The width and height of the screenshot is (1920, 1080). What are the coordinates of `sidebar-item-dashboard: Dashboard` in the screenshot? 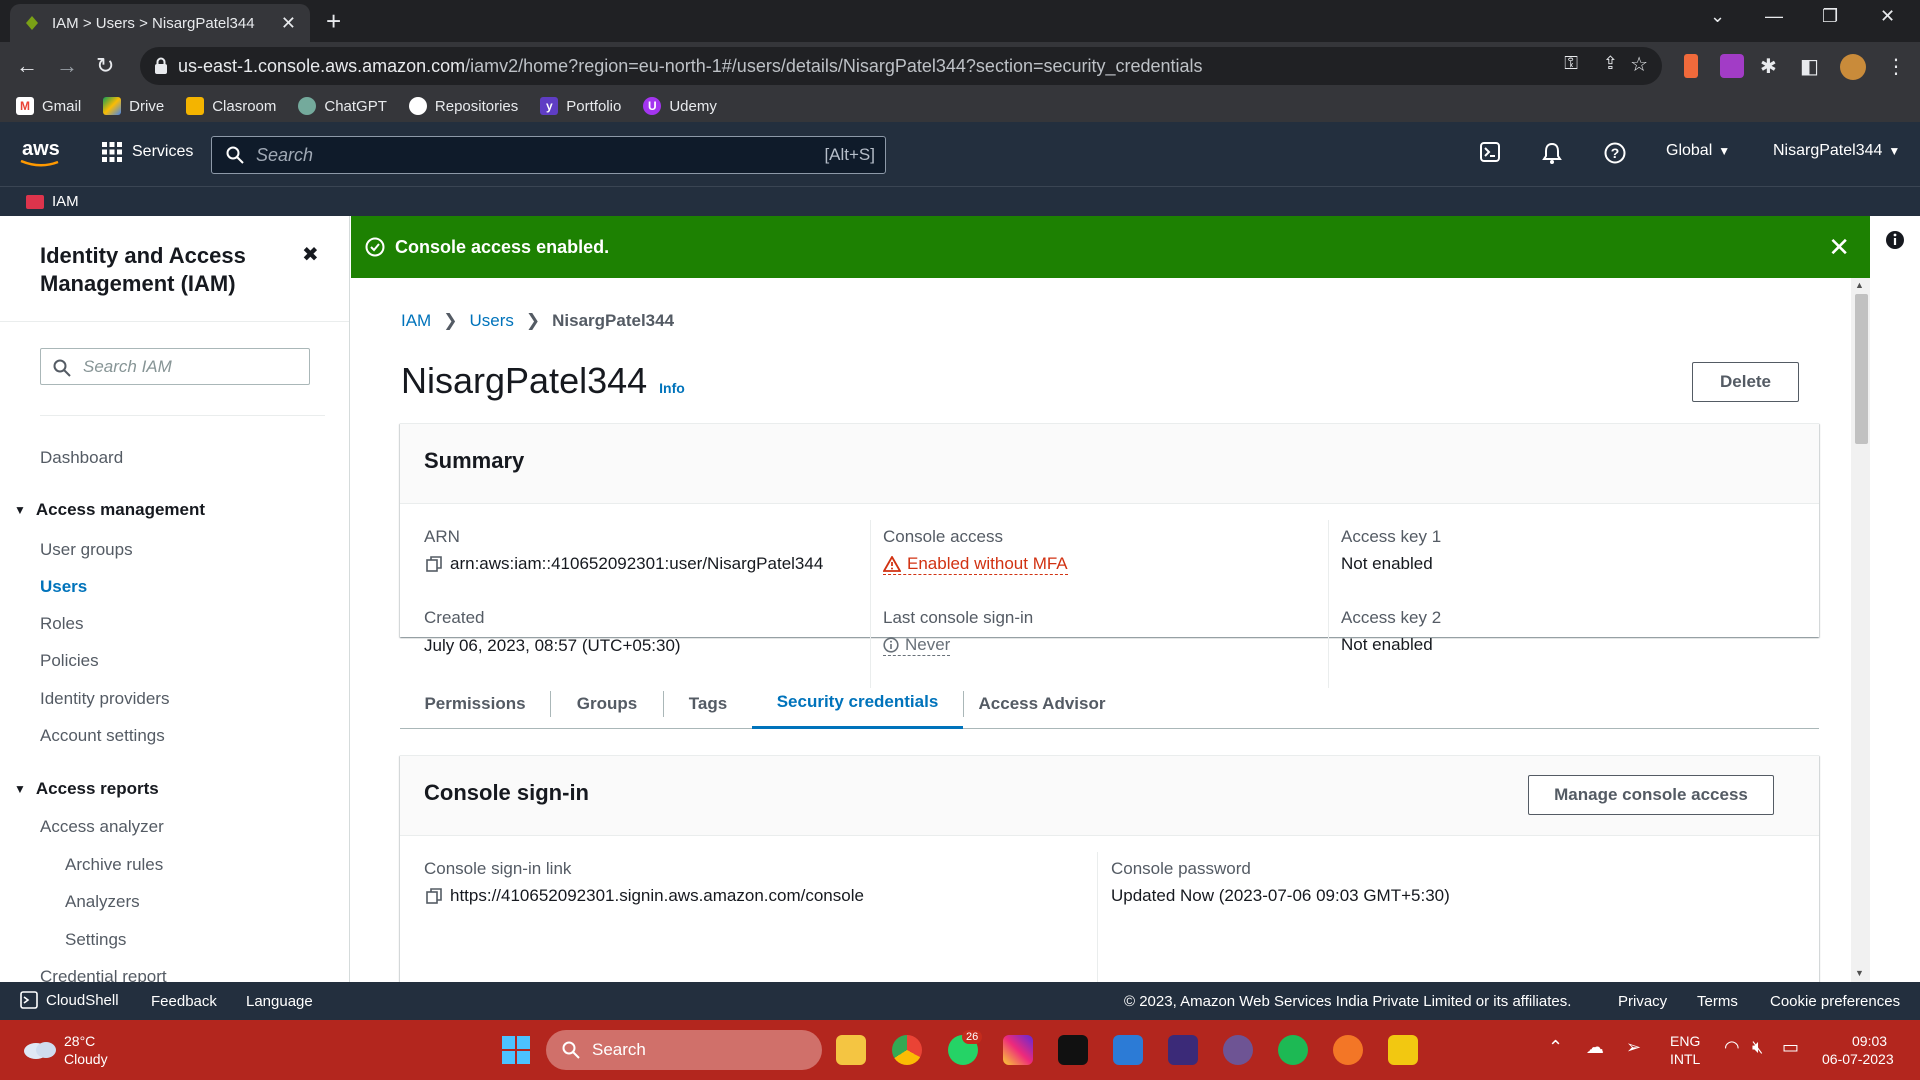 It's located at (81, 458).